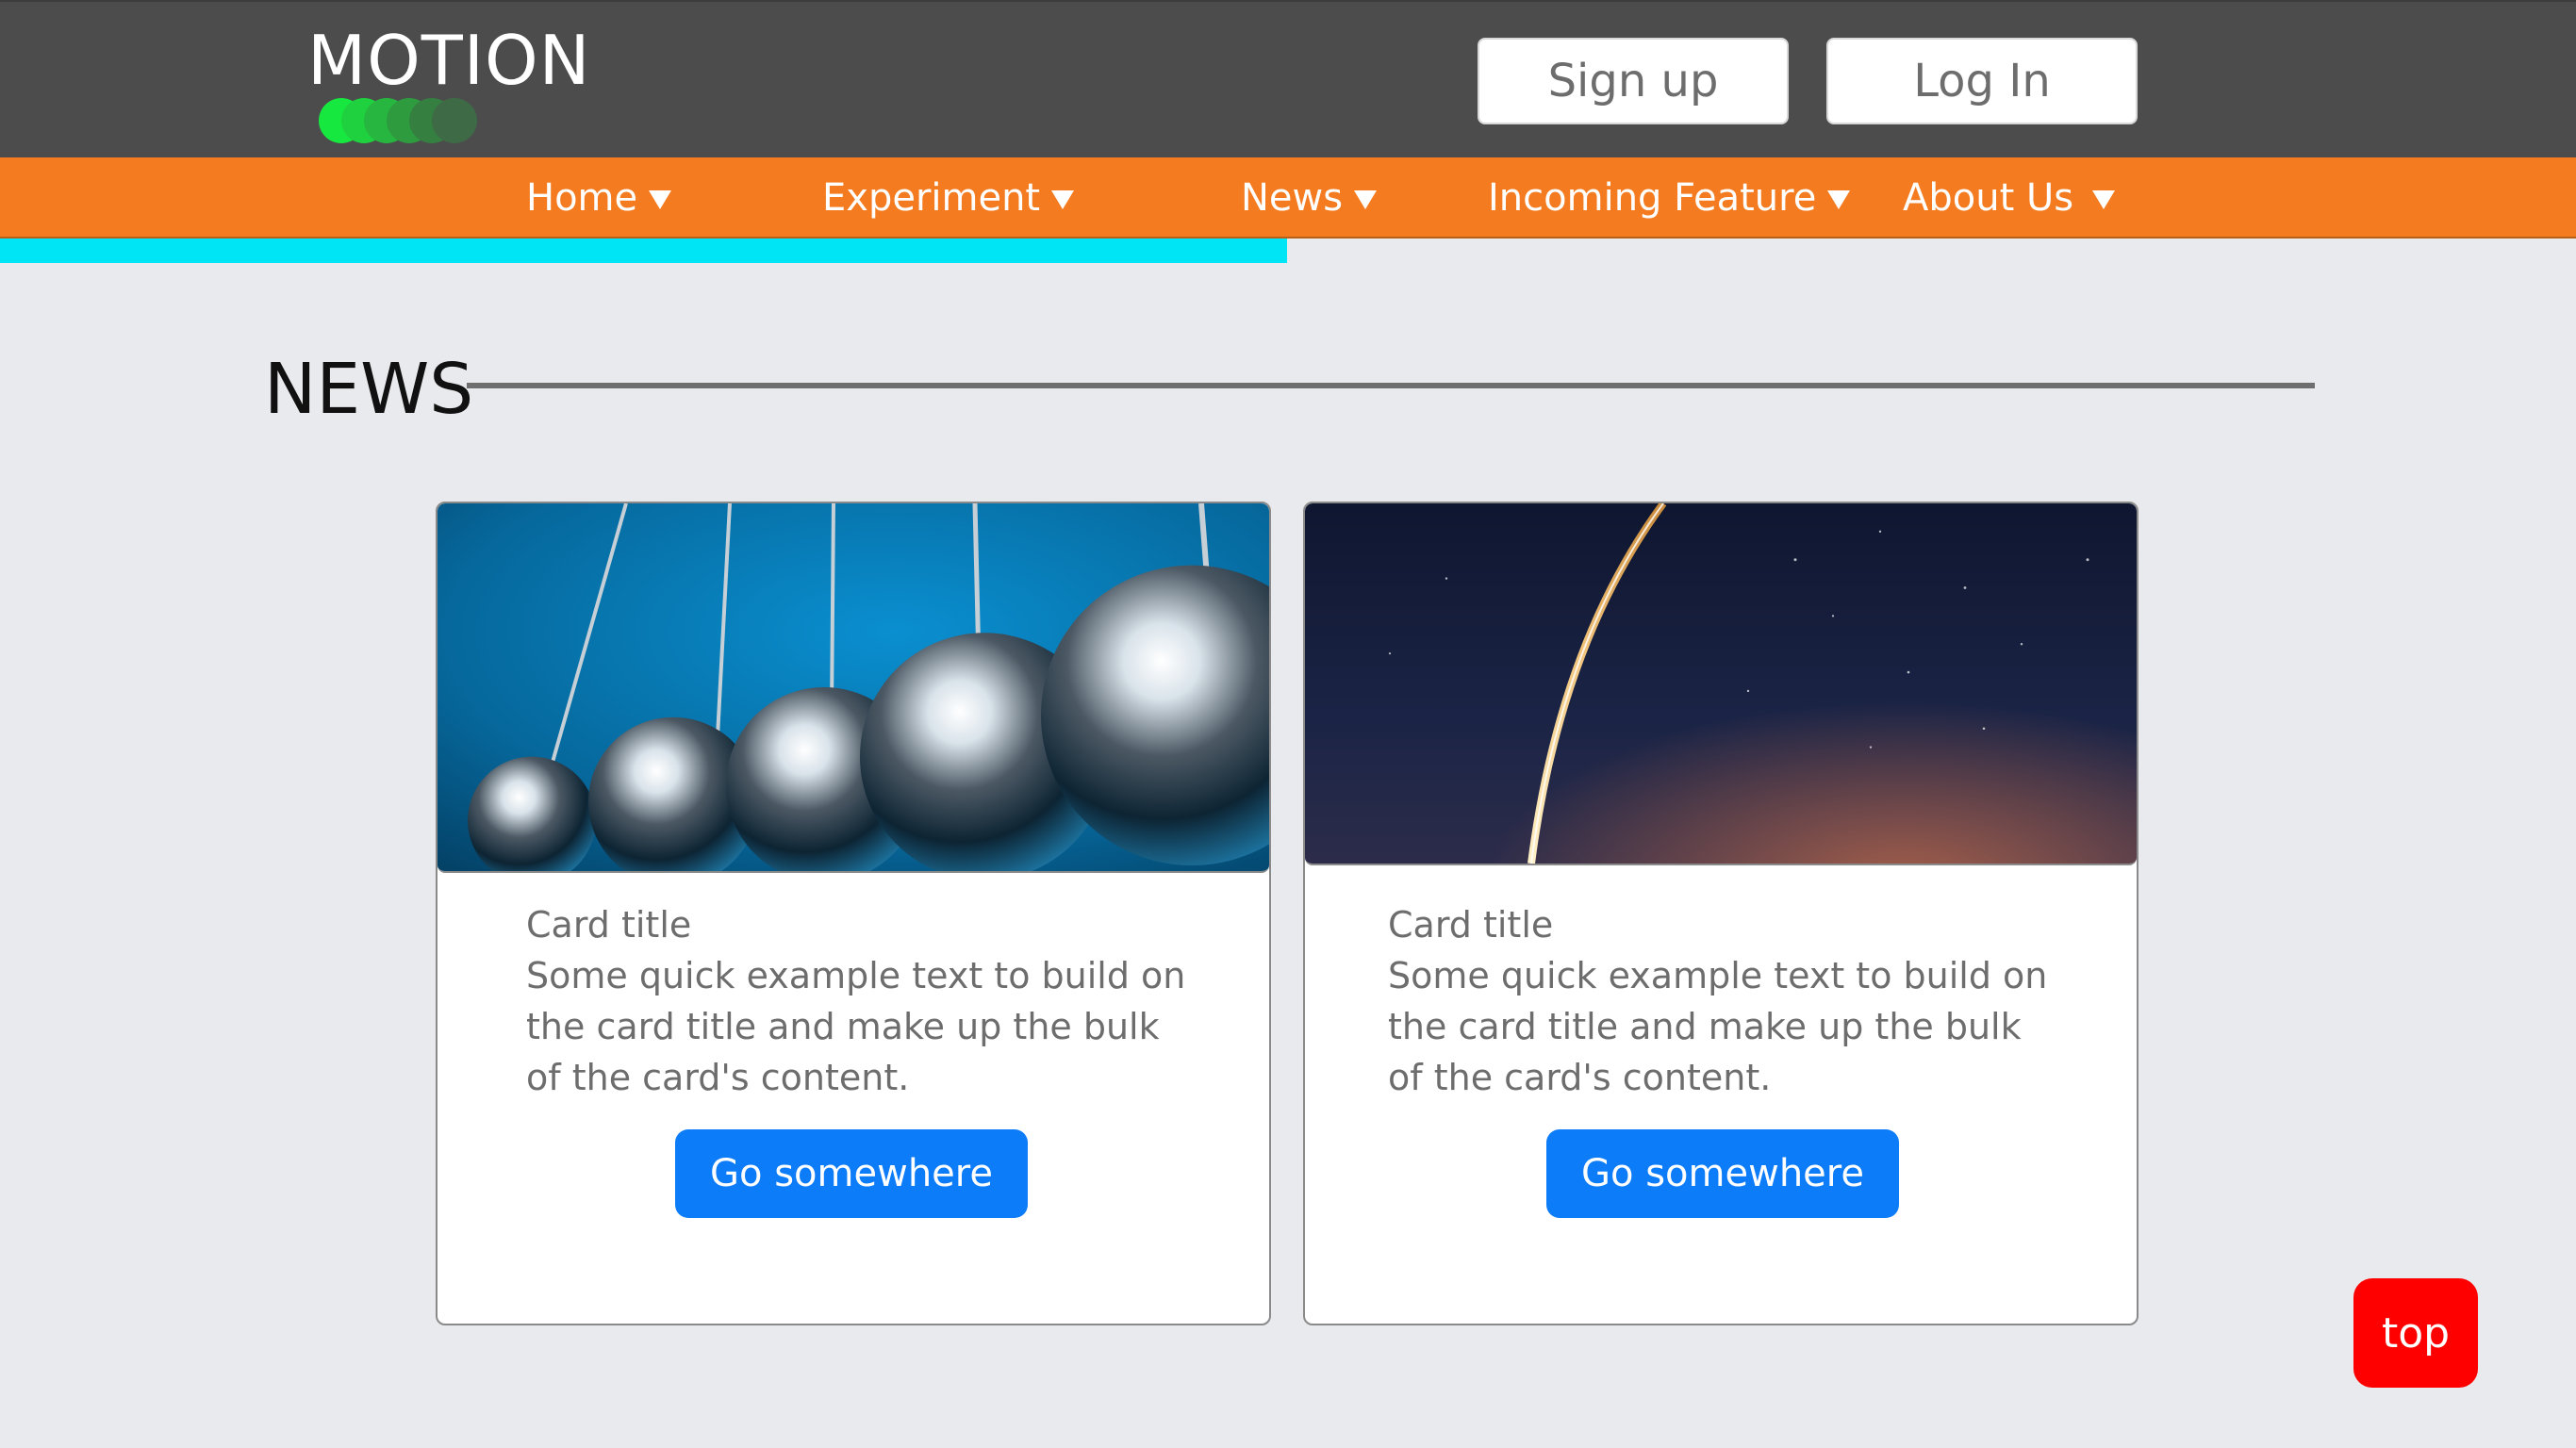  Describe the element at coordinates (1988, 198) in the screenshot. I see `nav-item-label: About Us` at that location.